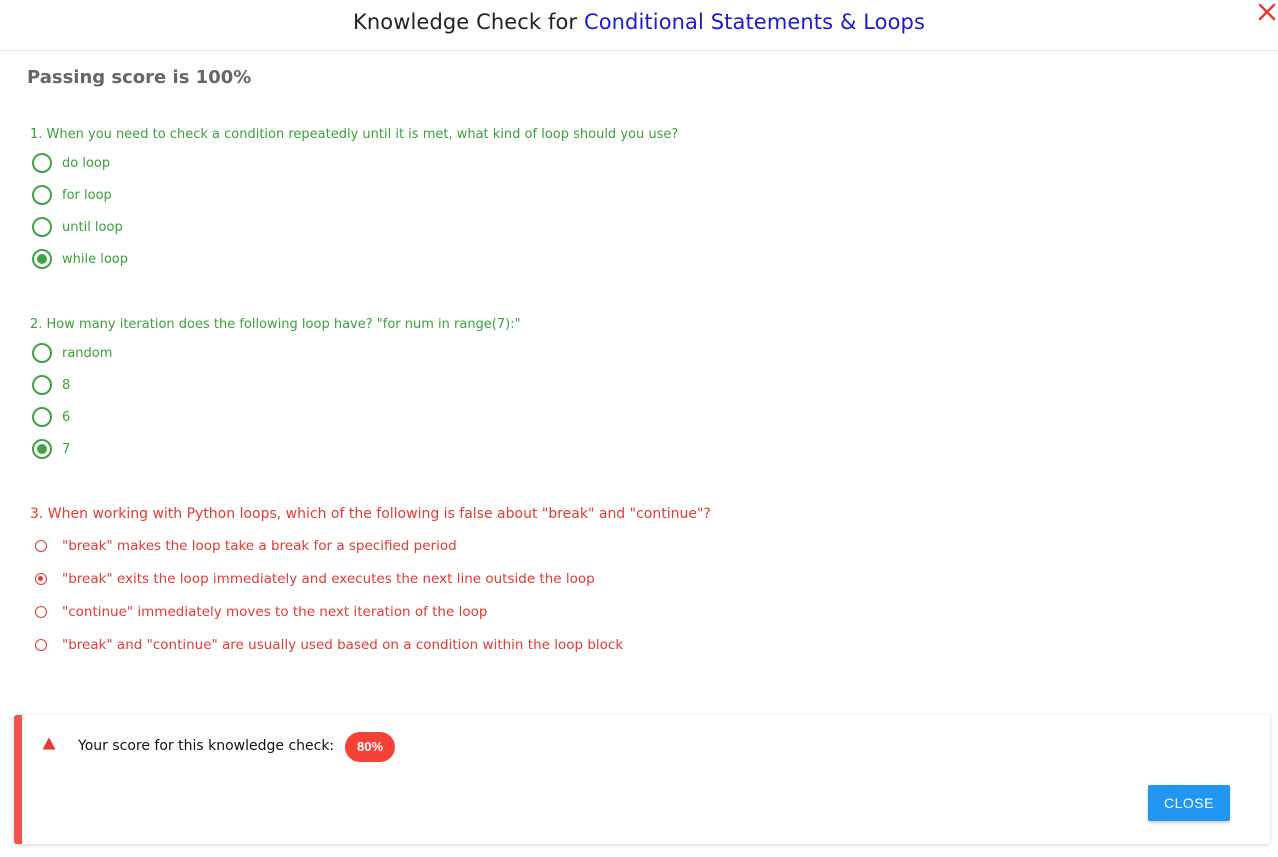  What do you see at coordinates (87, 195) in the screenshot?
I see `option-label: for loop` at bounding box center [87, 195].